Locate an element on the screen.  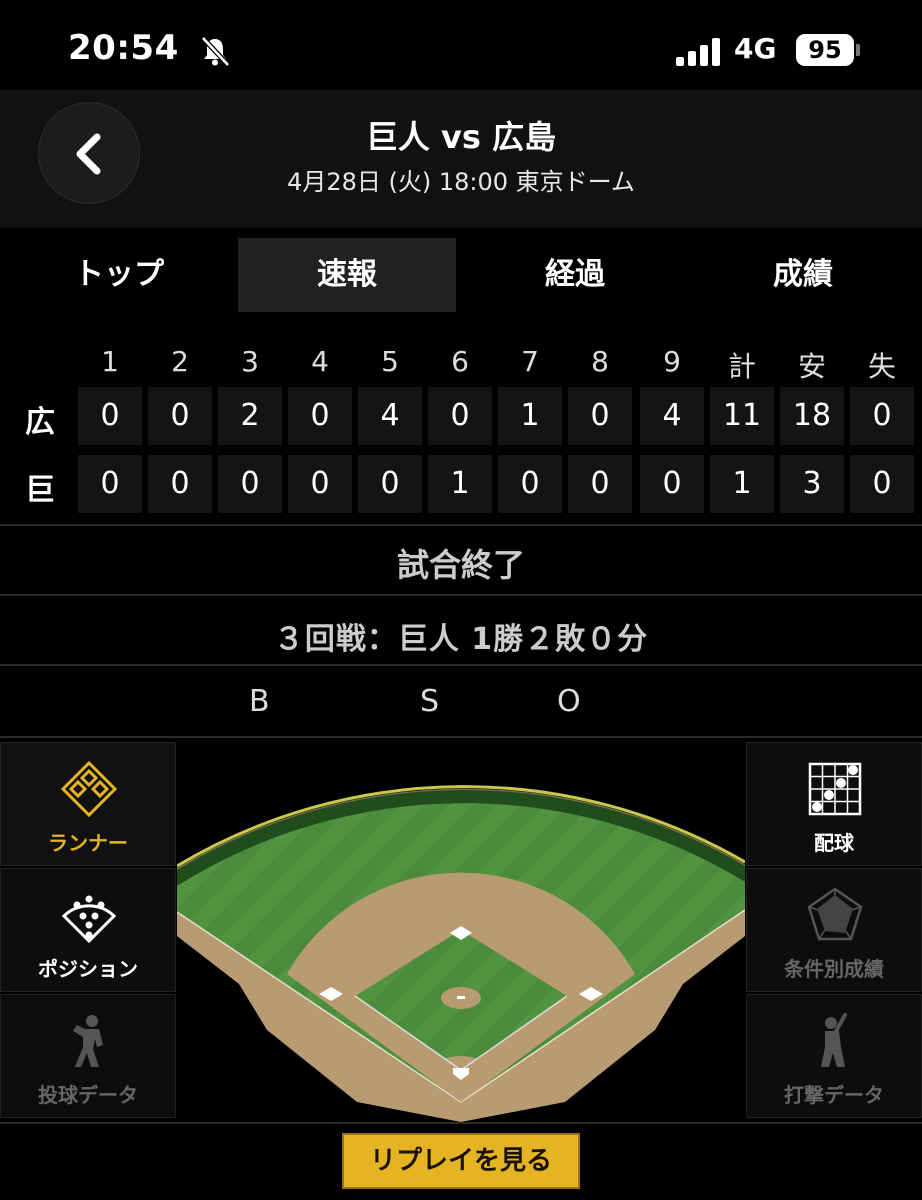
inning-header: 6 is located at coordinates (460, 361).